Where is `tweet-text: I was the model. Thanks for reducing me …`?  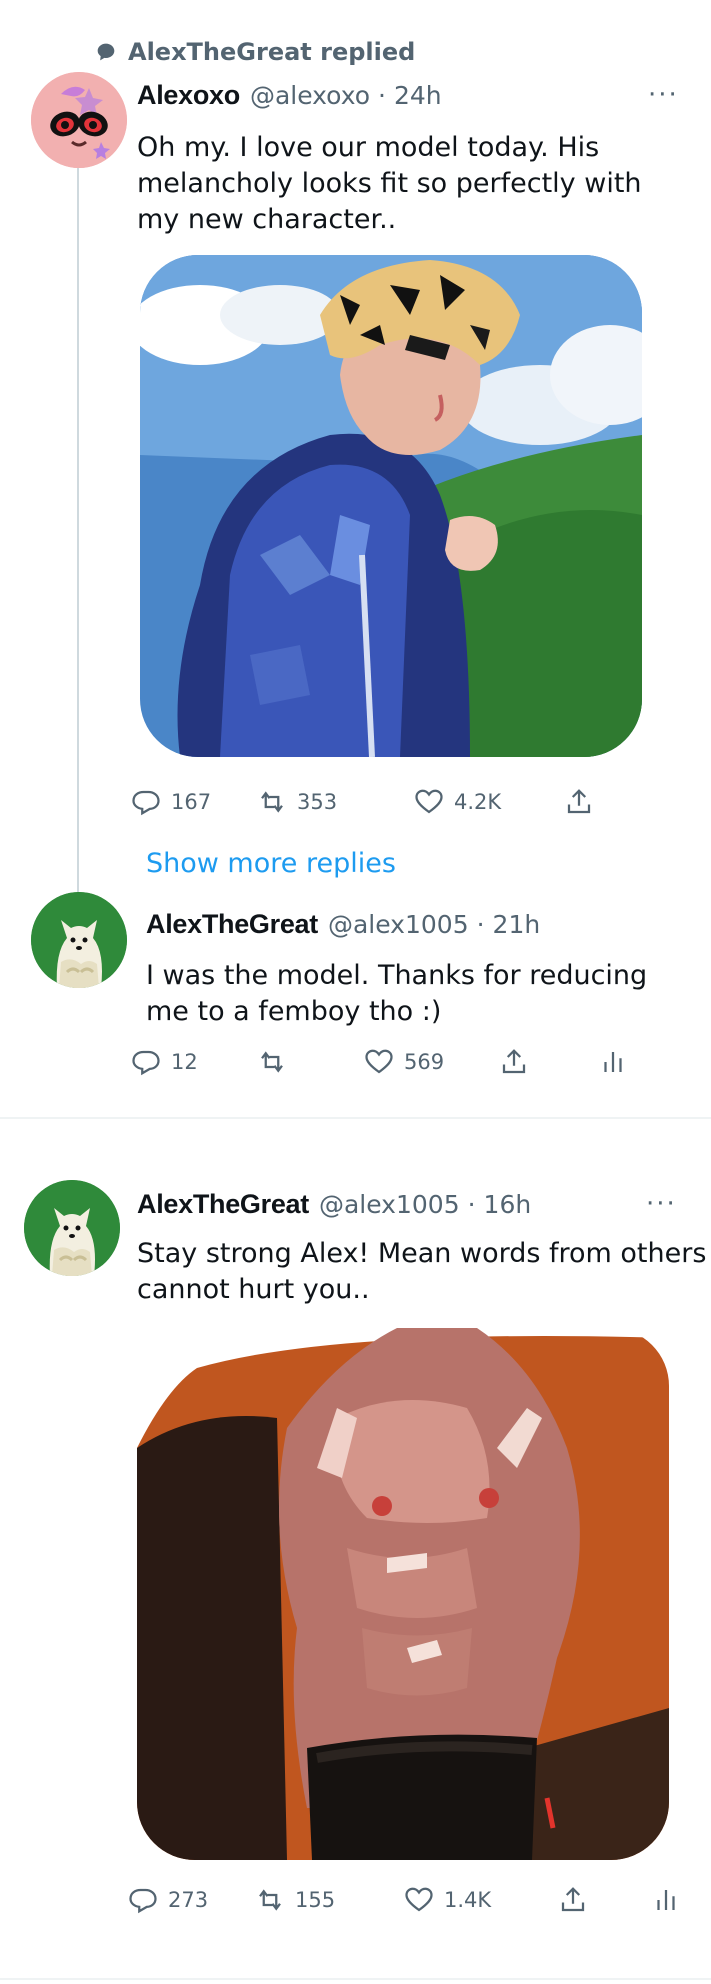 tweet-text: I was the model. Thanks for reducing me … is located at coordinates (416, 994).